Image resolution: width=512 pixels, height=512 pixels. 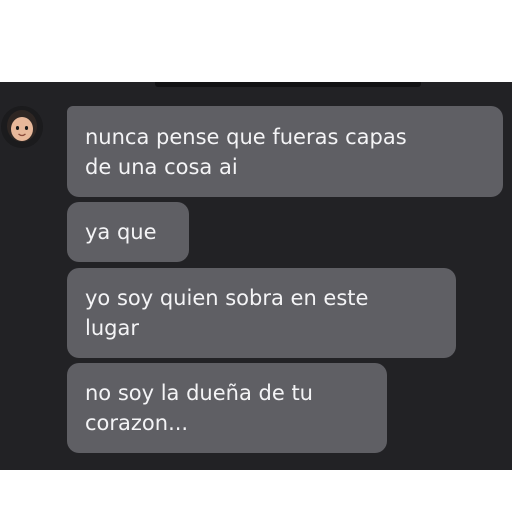 What do you see at coordinates (128, 232) in the screenshot?
I see `message-bubble: ya que` at bounding box center [128, 232].